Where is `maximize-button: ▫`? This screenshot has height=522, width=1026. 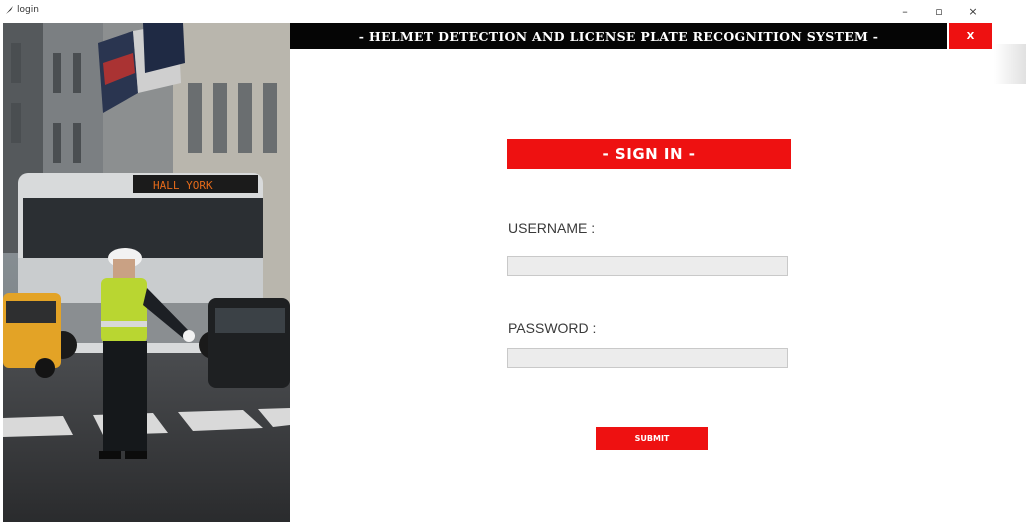 maximize-button: ▫ is located at coordinates (939, 11).